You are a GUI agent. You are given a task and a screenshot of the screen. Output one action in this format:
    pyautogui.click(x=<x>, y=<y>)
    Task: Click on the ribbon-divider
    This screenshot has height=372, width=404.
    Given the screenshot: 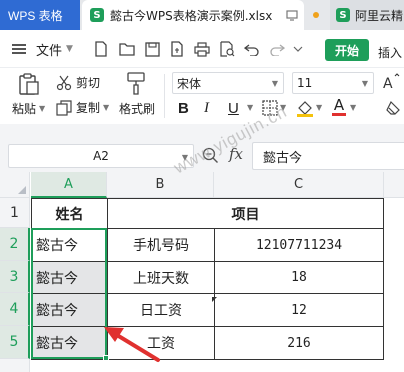 What is the action you would take?
    pyautogui.click(x=164, y=96)
    